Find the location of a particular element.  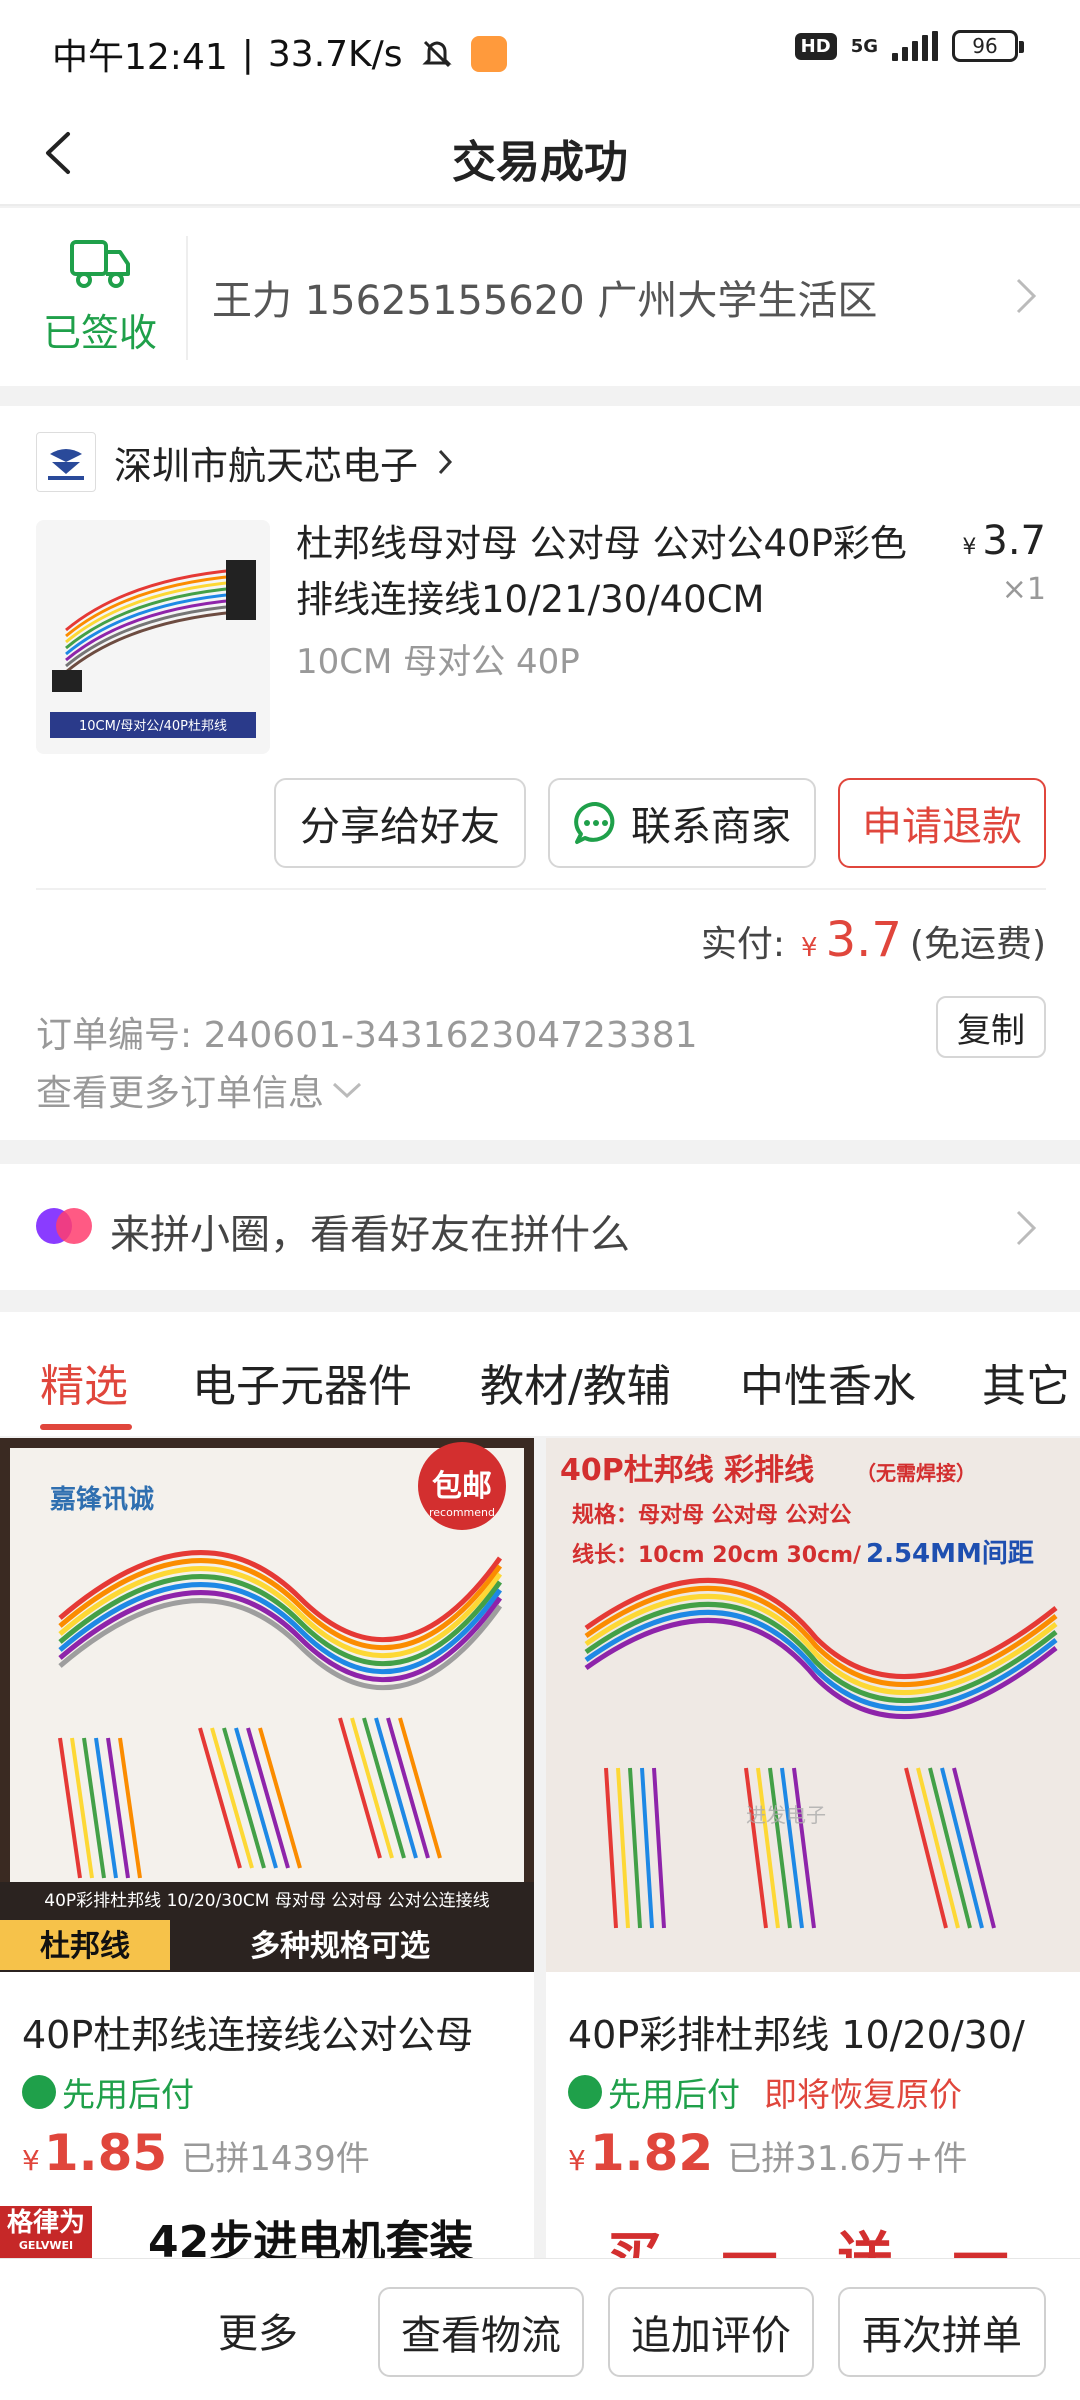

mute-icon is located at coordinates (436, 54).